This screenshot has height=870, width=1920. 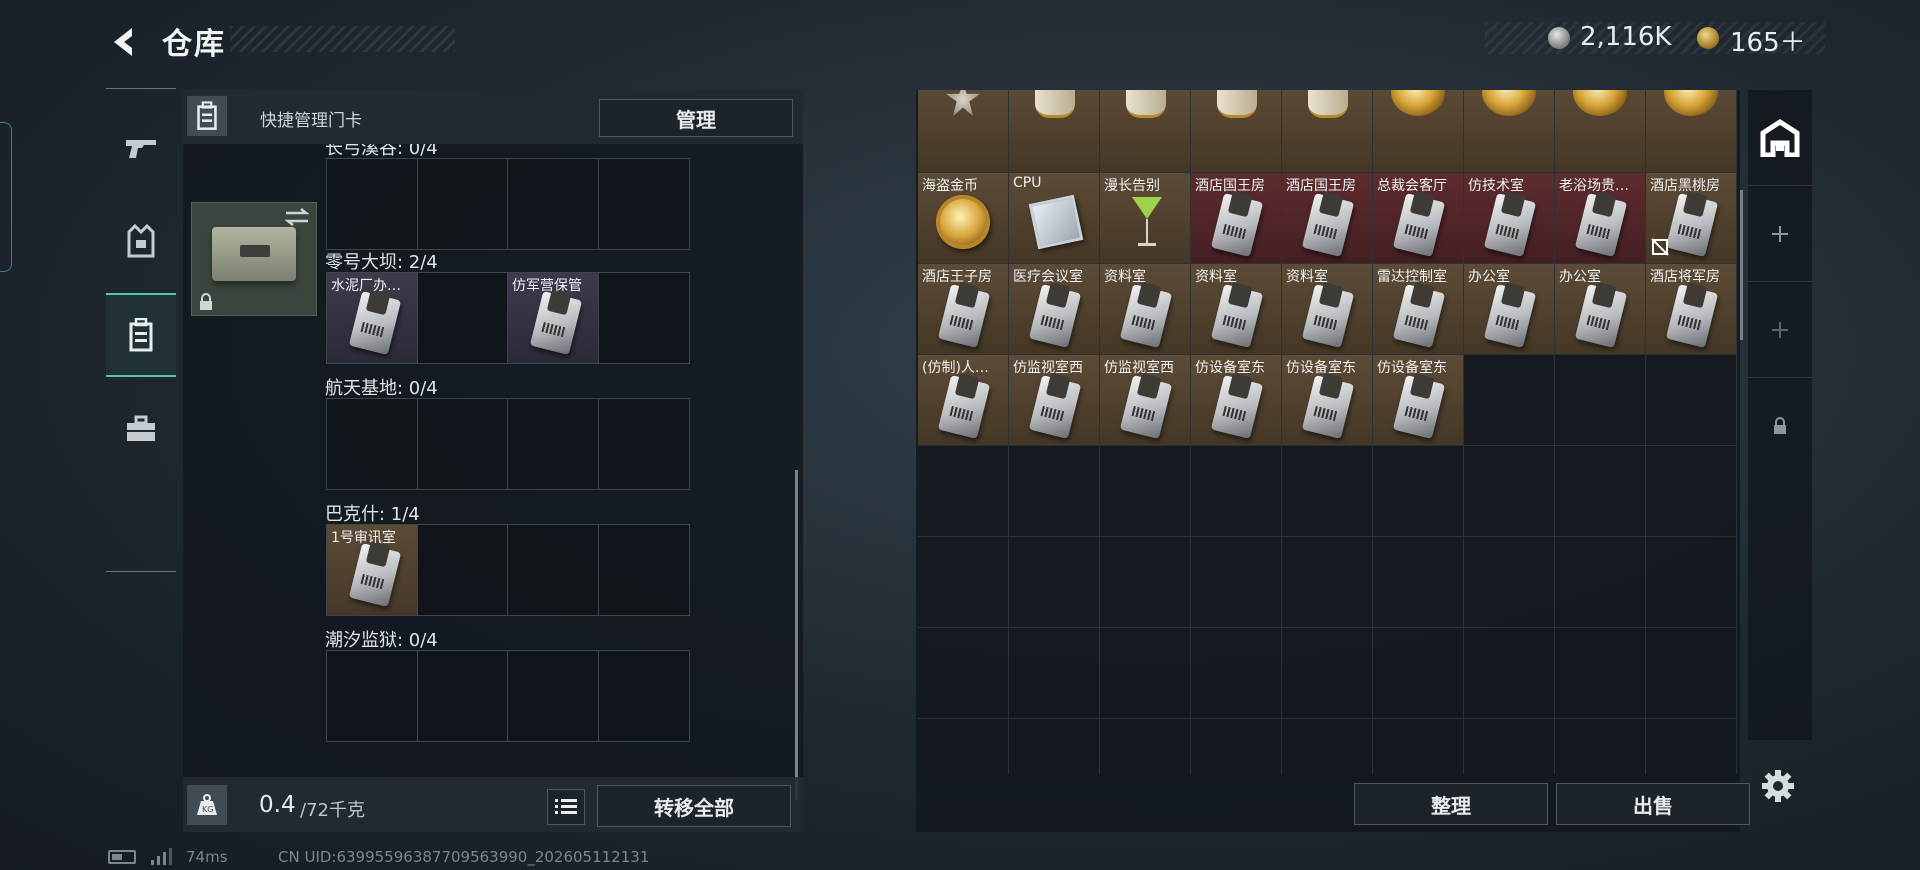 What do you see at coordinates (1509, 218) in the screenshot?
I see `storage-item: 仿技术室` at bounding box center [1509, 218].